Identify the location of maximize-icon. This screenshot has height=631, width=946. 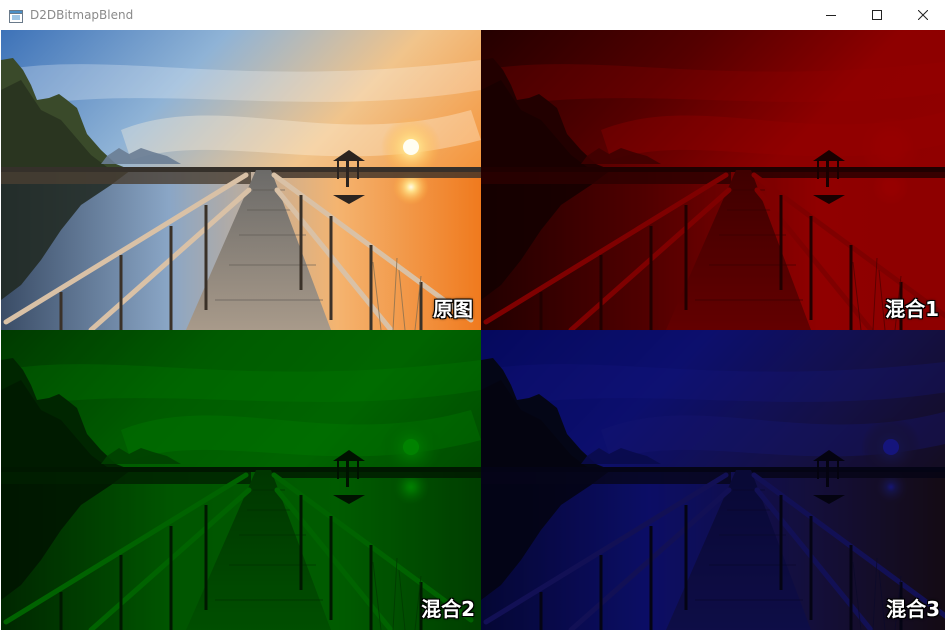
(877, 15).